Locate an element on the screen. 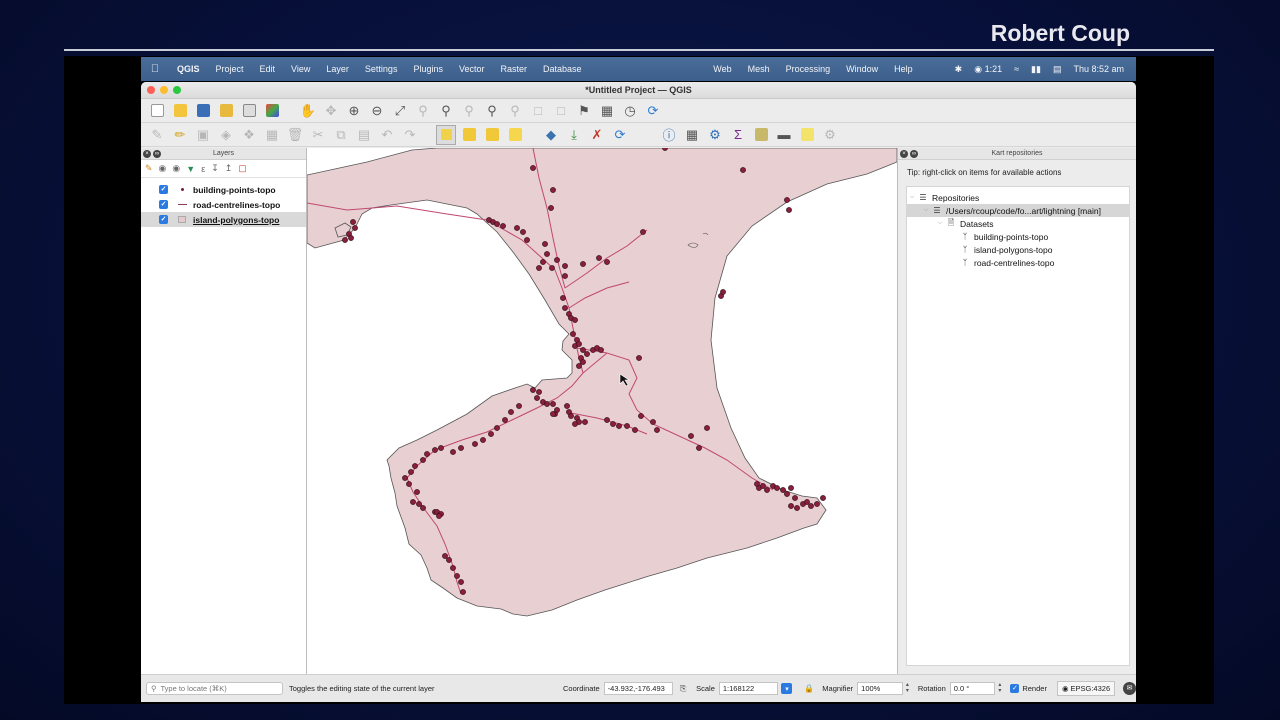  add-group-icon: ◉ is located at coordinates (163, 168).